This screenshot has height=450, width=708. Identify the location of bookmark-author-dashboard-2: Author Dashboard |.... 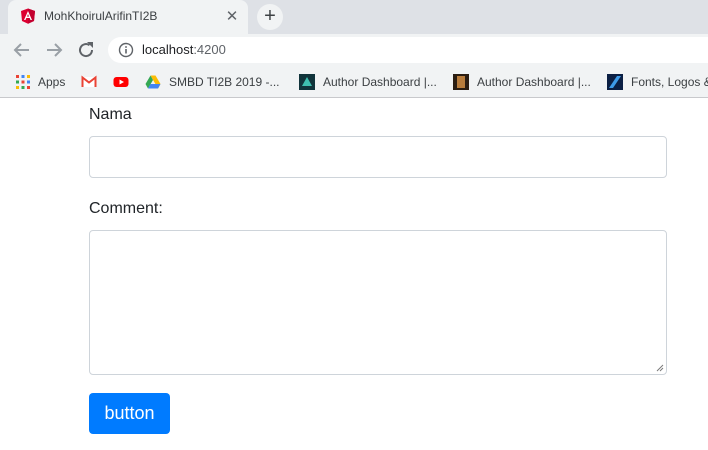
(522, 82).